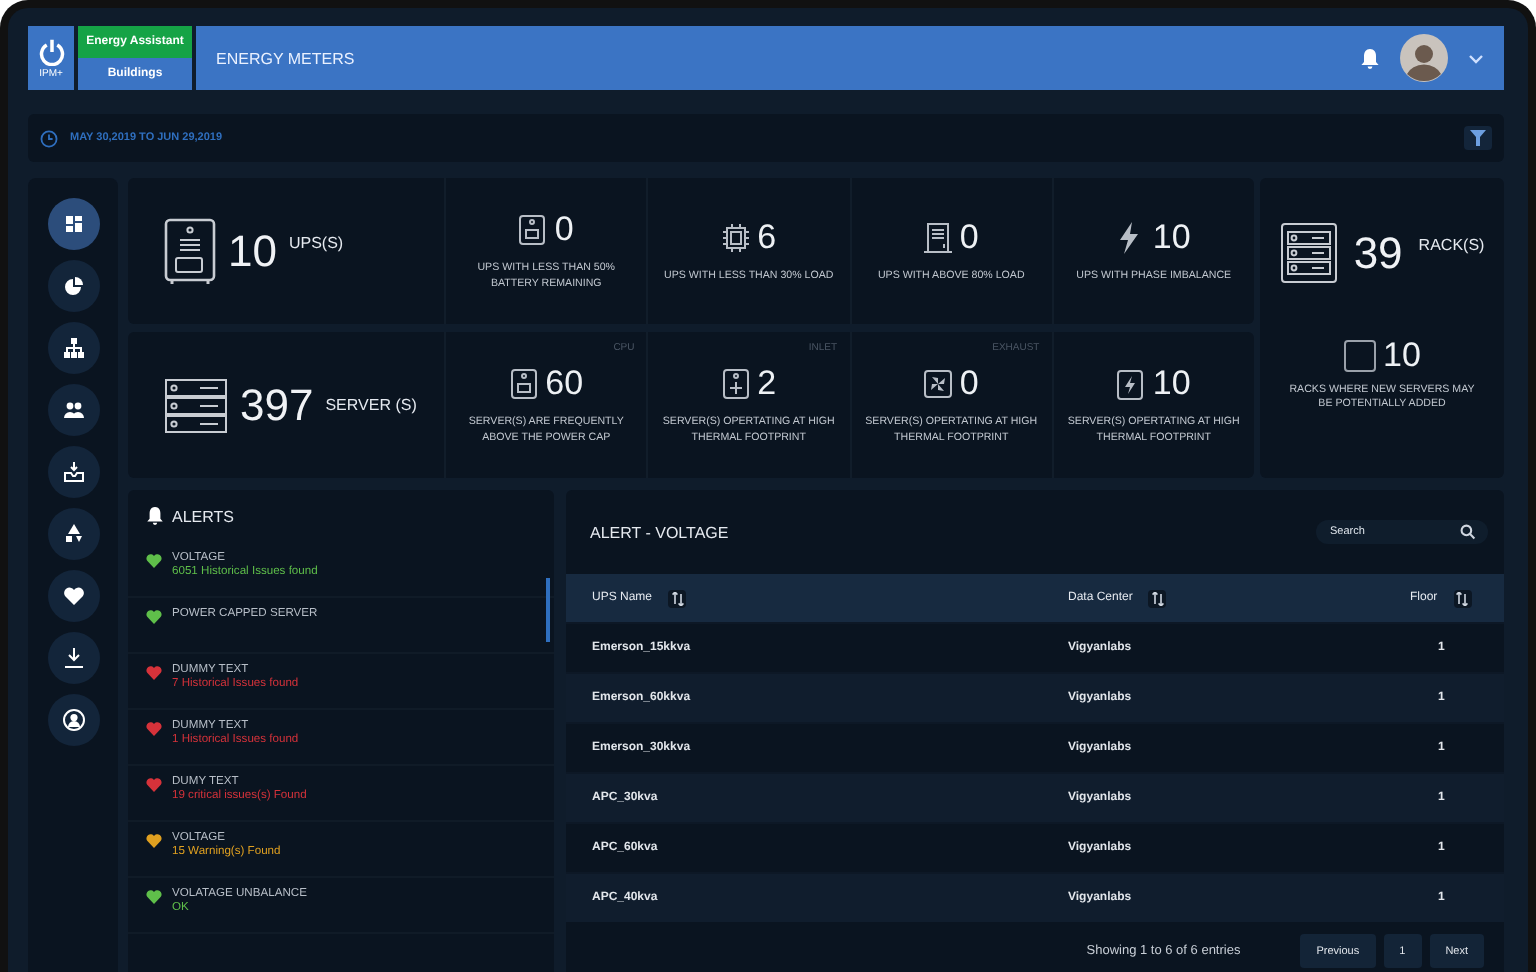 This screenshot has width=1536, height=972. I want to click on panel-title: ALERTS, so click(203, 516).